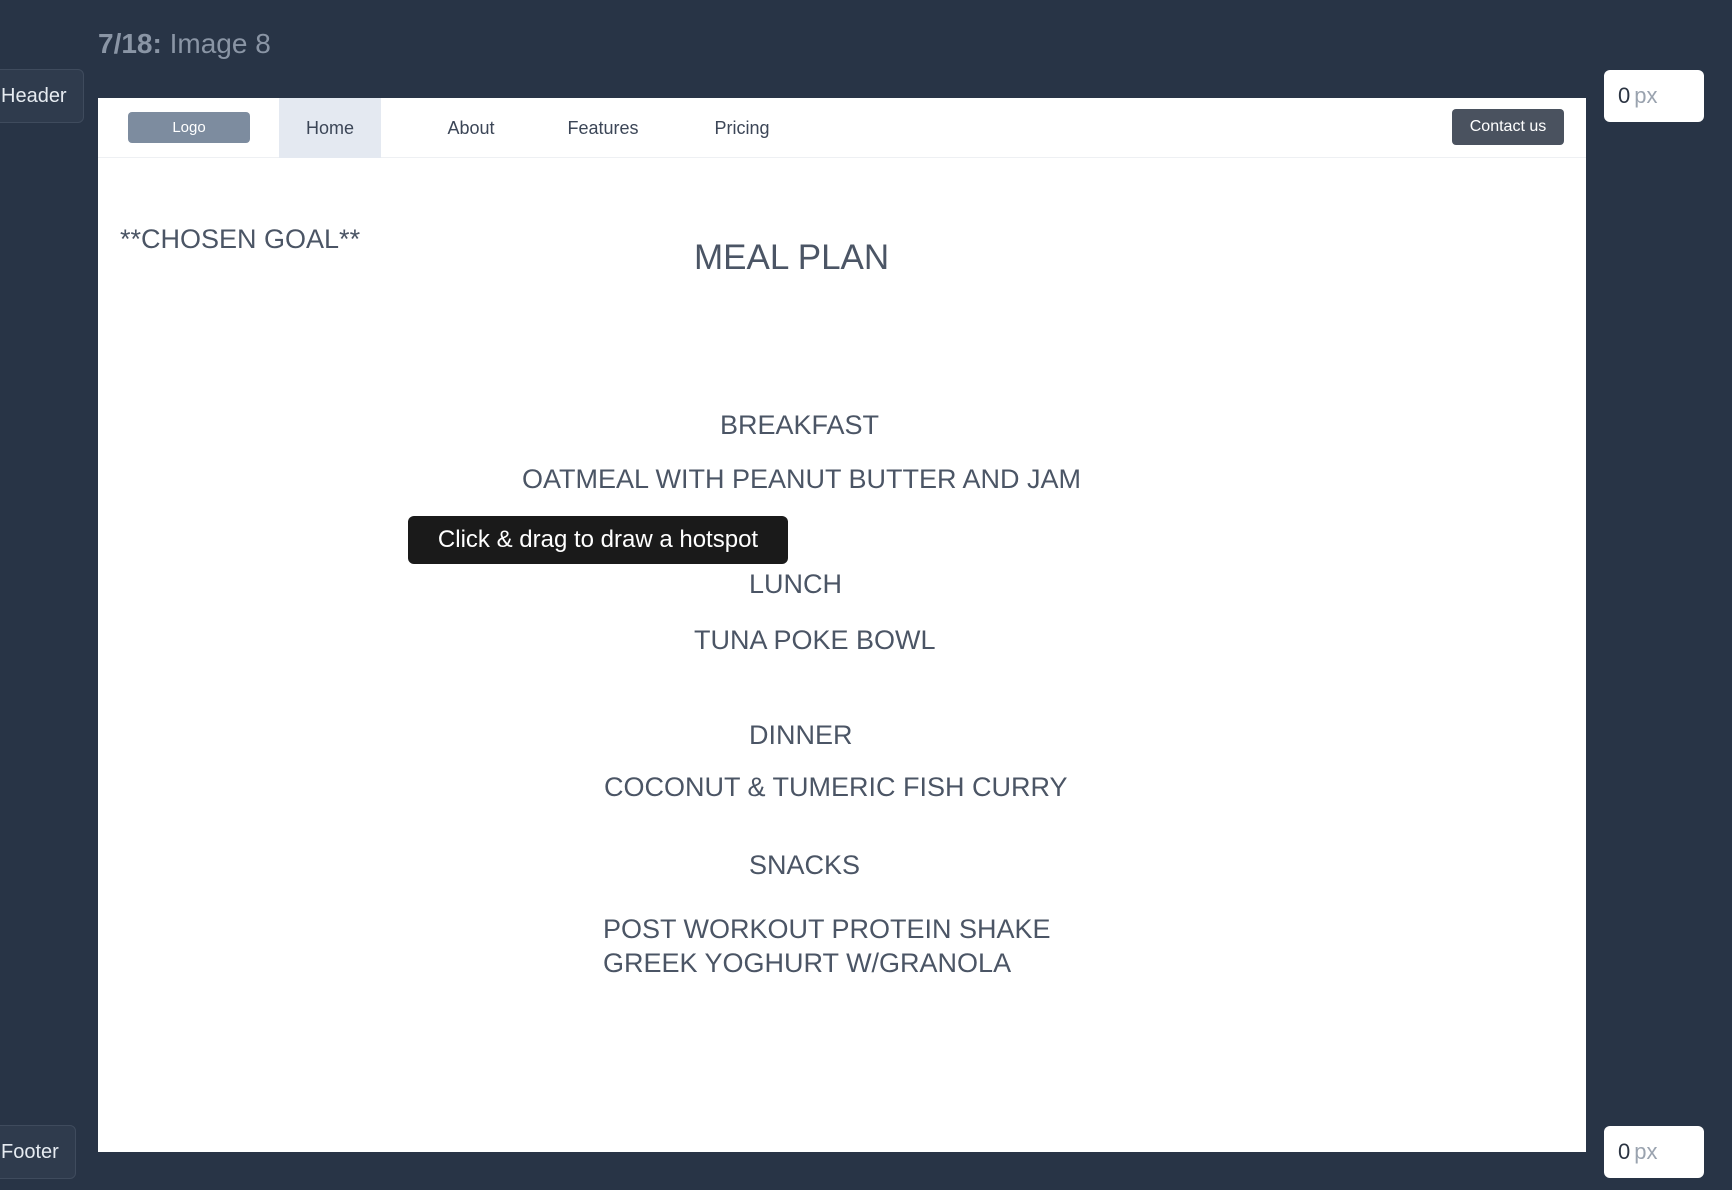  I want to click on footer-offset-unit: px, so click(1646, 1151).